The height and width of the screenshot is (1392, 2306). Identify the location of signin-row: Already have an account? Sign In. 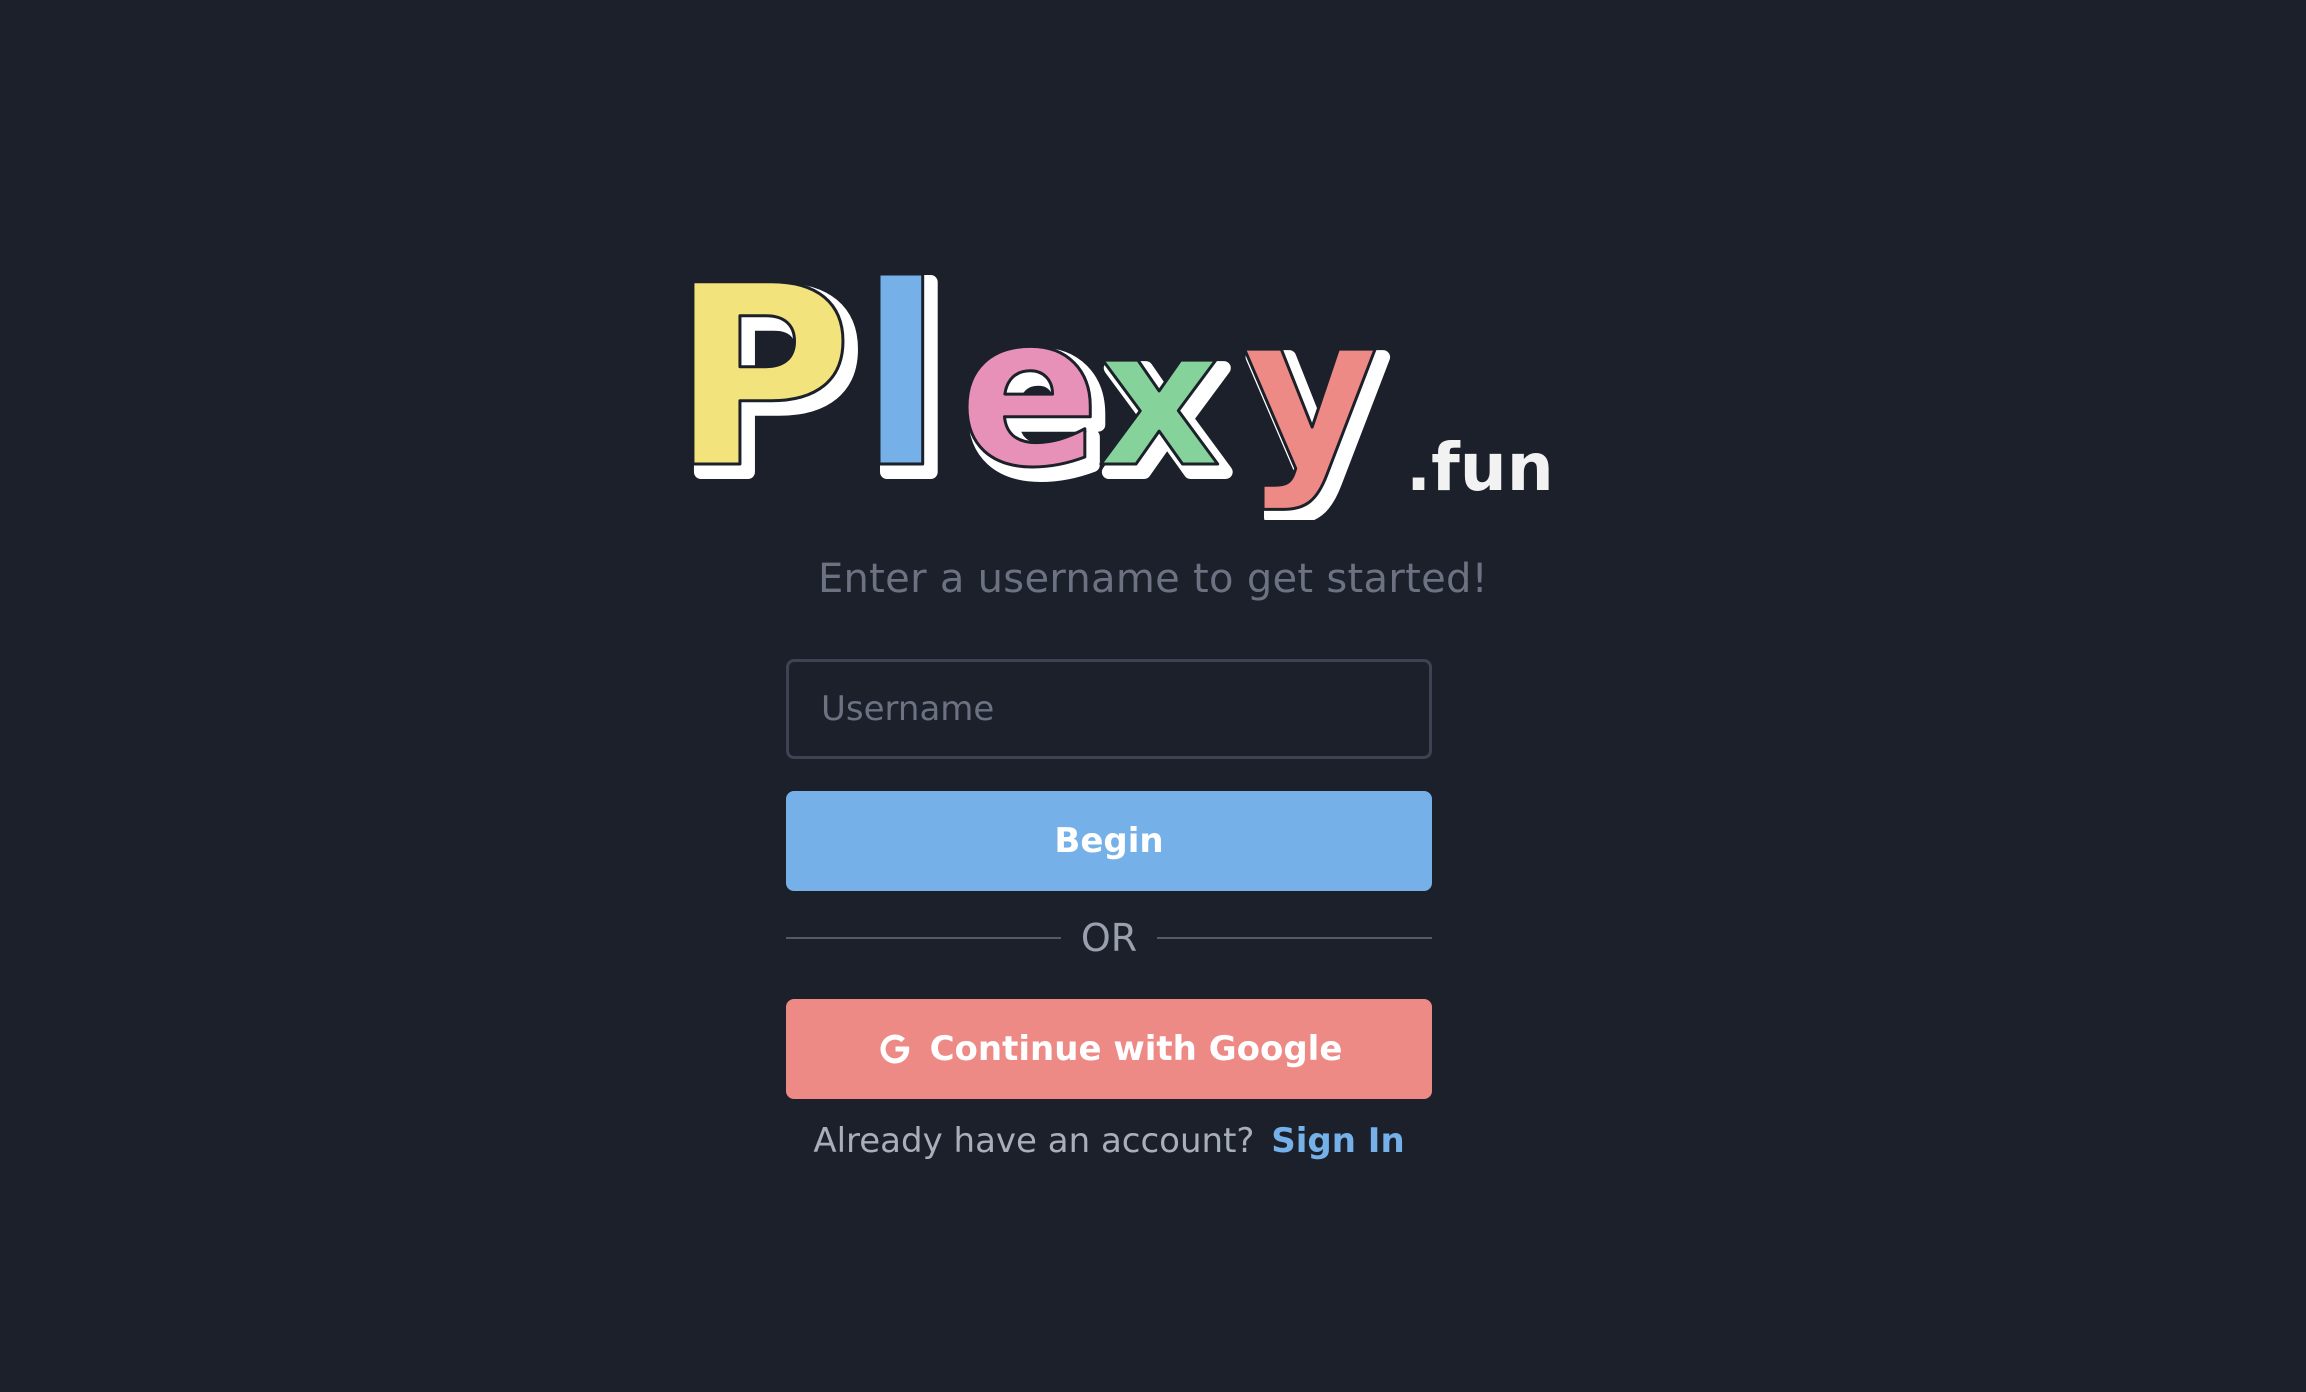
(1109, 1141).